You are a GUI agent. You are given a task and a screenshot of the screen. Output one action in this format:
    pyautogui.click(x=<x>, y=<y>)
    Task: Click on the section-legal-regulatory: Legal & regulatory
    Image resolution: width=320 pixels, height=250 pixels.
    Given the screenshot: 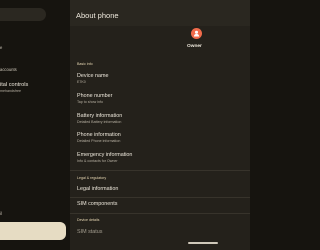 What is the action you would take?
    pyautogui.click(x=92, y=178)
    